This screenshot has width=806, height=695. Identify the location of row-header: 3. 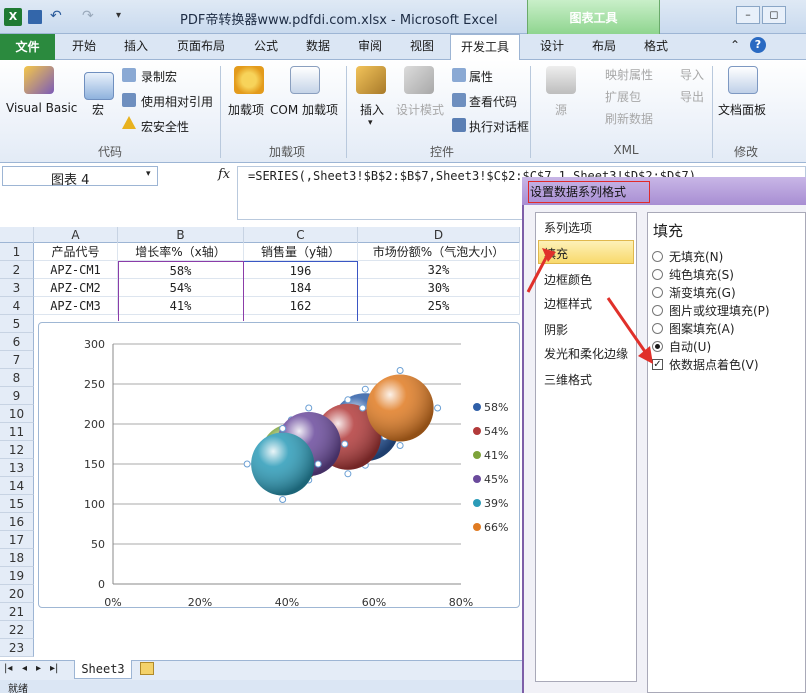
(17, 288).